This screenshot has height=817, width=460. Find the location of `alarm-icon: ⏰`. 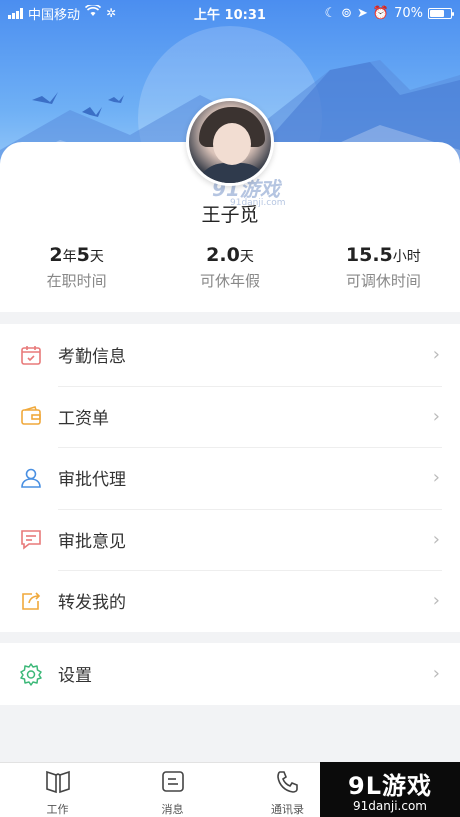

alarm-icon: ⏰ is located at coordinates (381, 13).